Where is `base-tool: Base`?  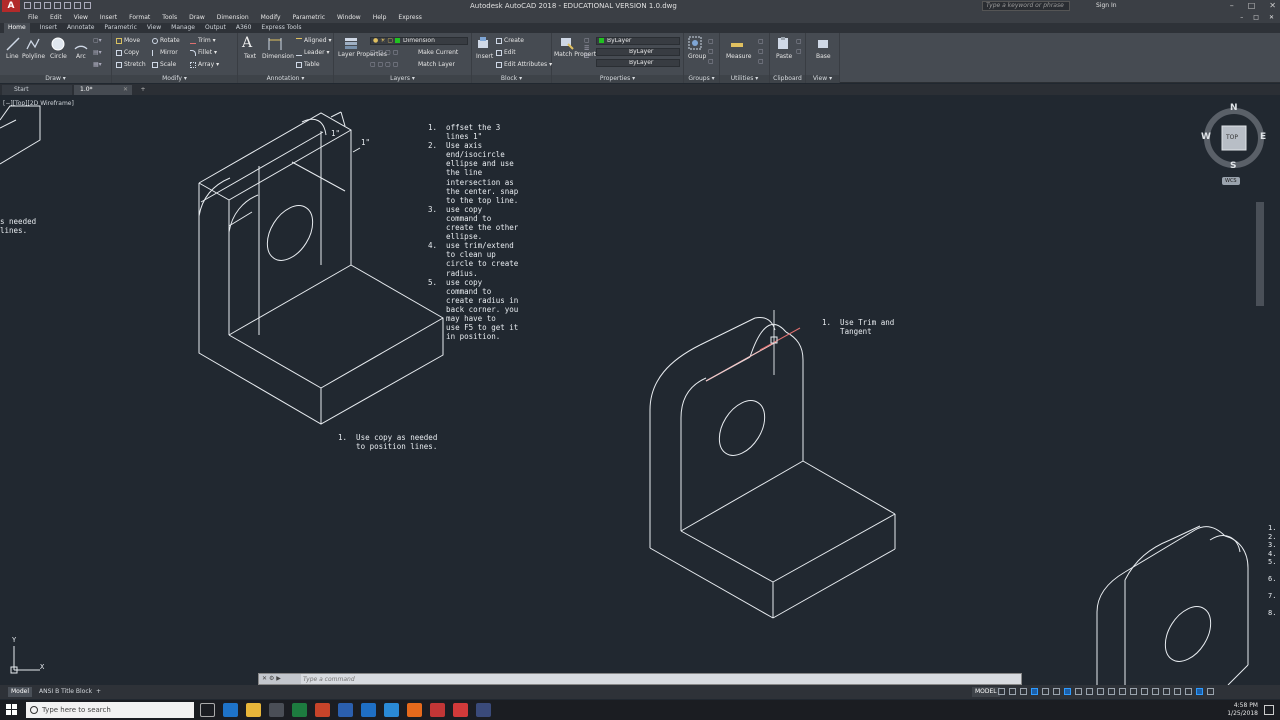 base-tool: Base is located at coordinates (823, 57).